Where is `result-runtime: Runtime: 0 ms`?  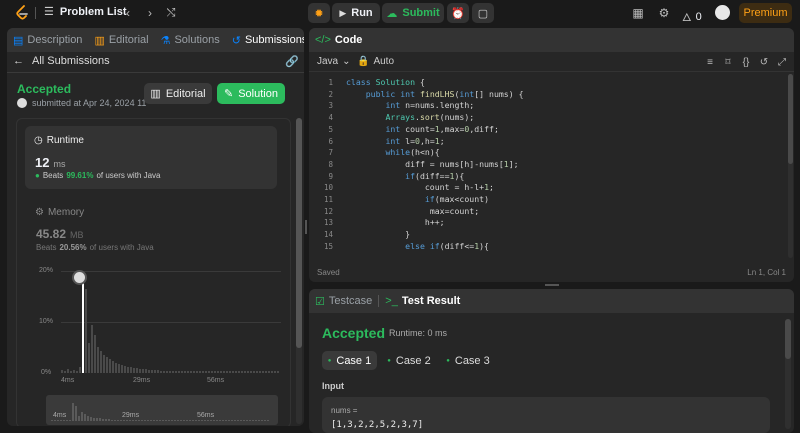
result-runtime: Runtime: 0 ms is located at coordinates (418, 333).